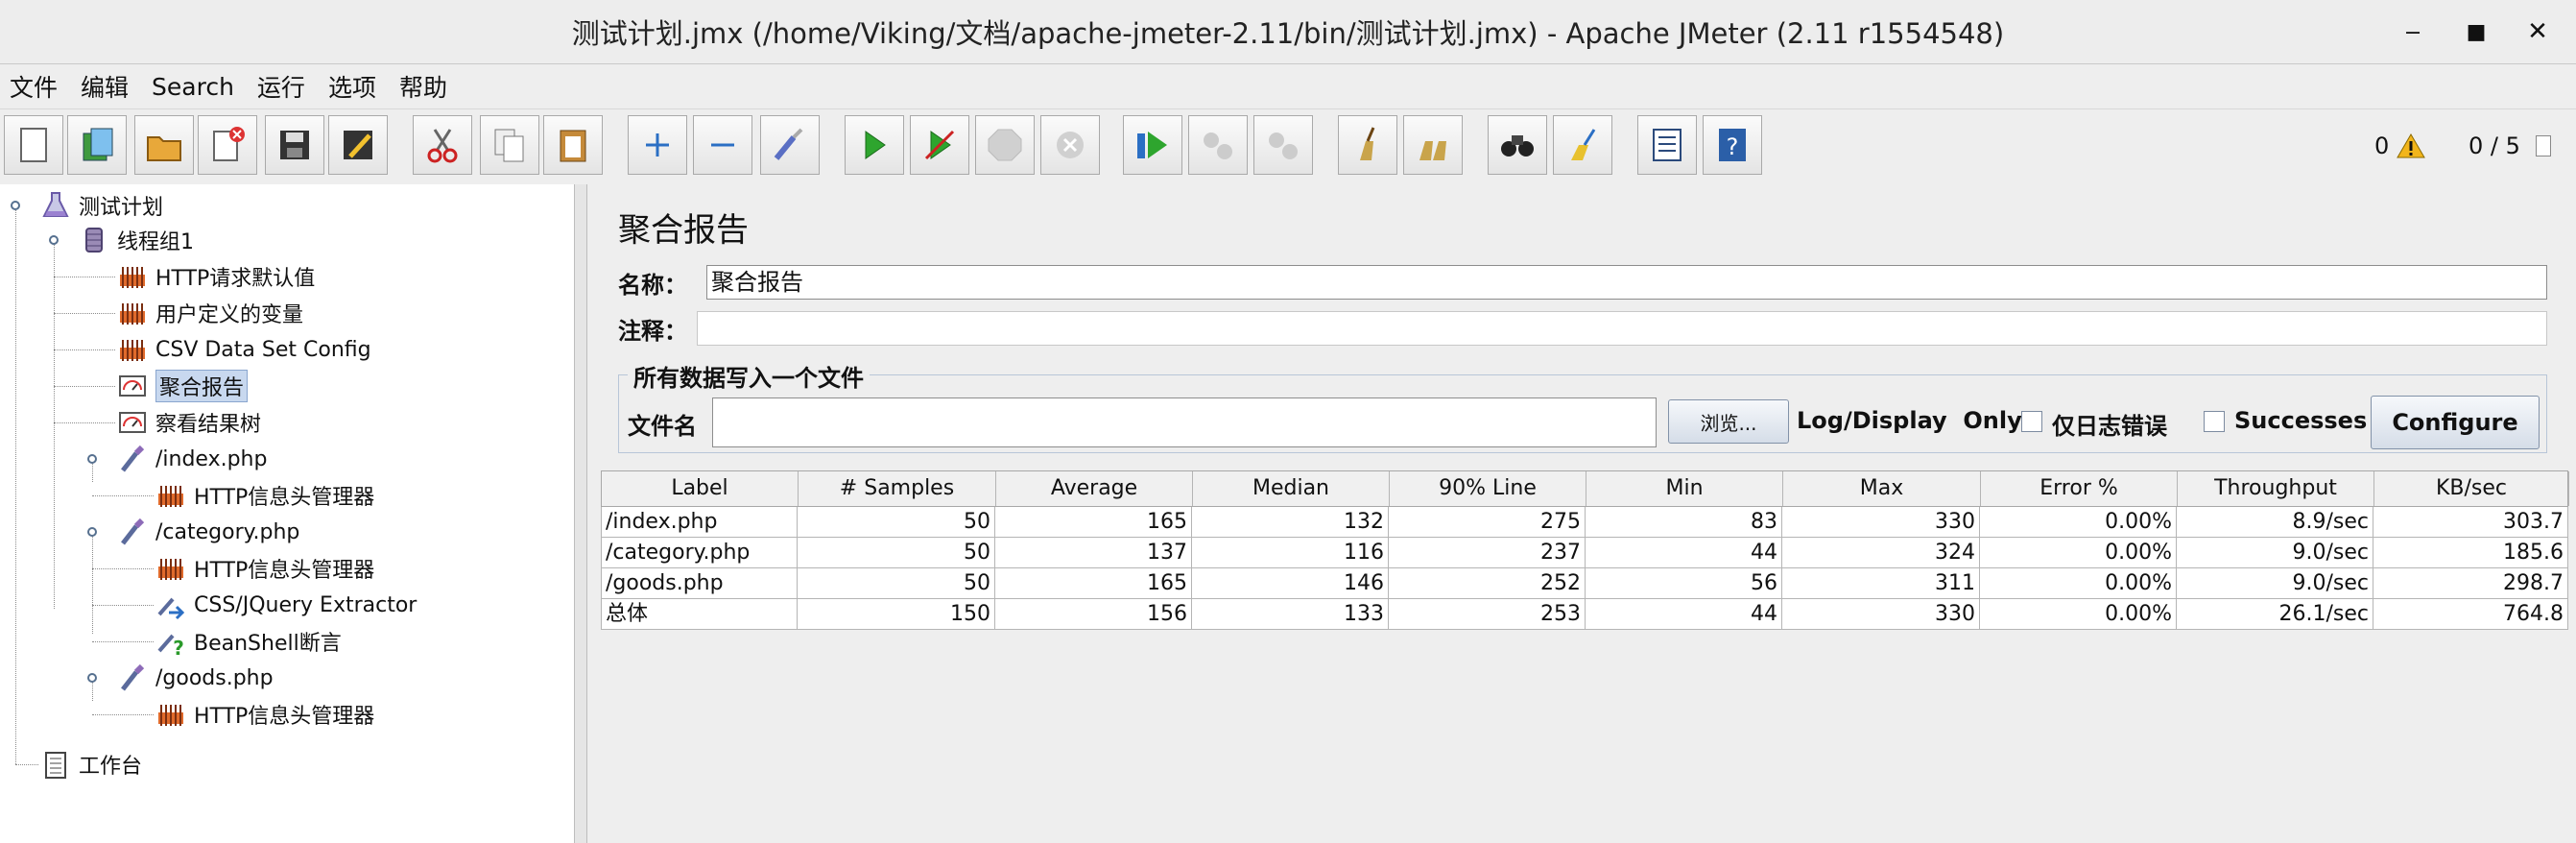  Describe the element at coordinates (2455, 422) in the screenshot. I see `configure-button: Configure` at that location.